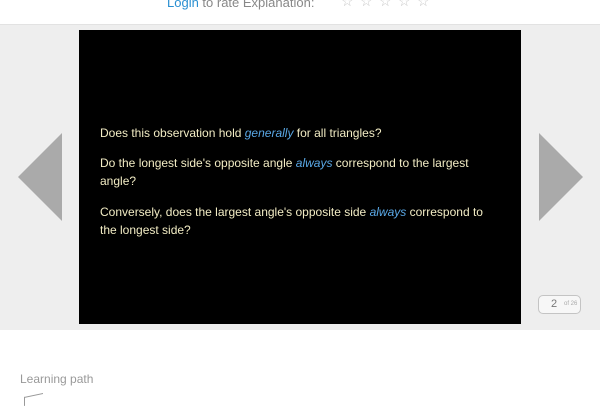  Describe the element at coordinates (40, 177) in the screenshot. I see `previous-slide-arrow-icon` at that location.